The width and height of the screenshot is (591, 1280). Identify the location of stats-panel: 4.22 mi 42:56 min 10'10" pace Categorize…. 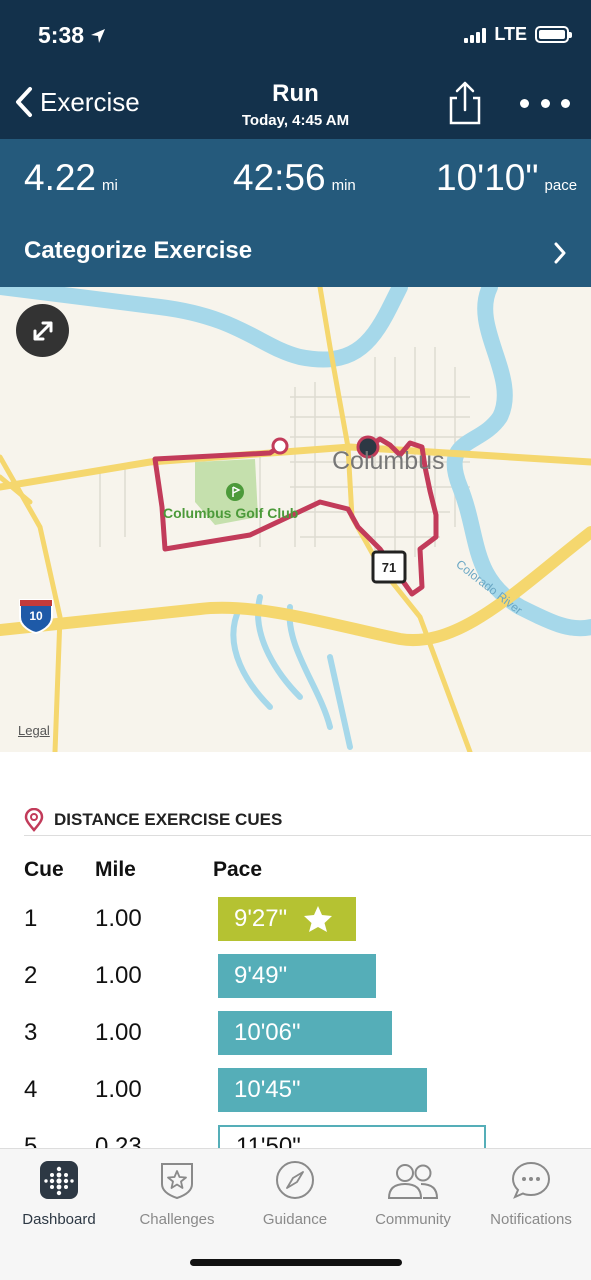
(295, 213).